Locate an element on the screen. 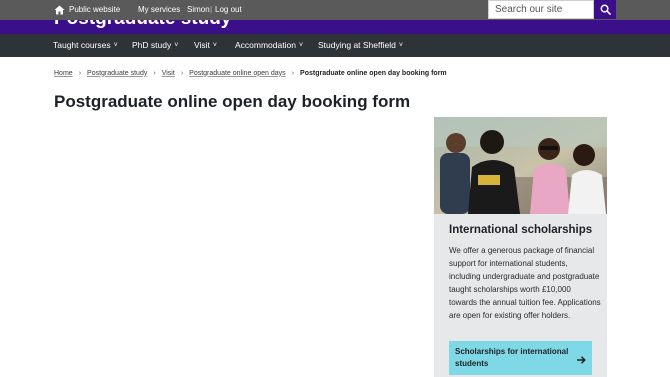 The image size is (670, 377). breadcrumb-home: Home is located at coordinates (63, 73).